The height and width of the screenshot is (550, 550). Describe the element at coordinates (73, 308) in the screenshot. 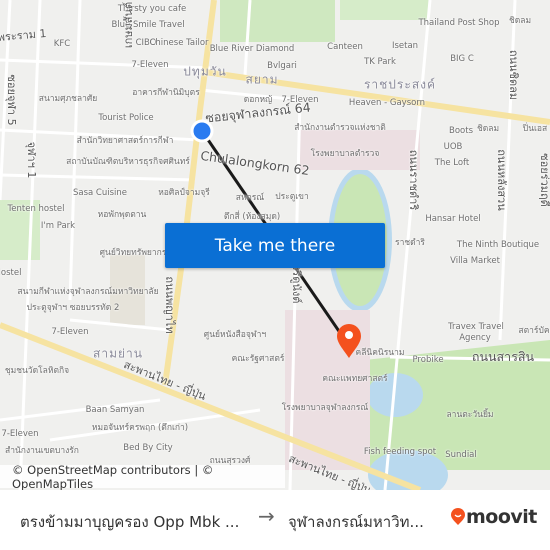

I see `poi-label: ประตูจุฬาฯ ซอยบรรทัด 2` at that location.